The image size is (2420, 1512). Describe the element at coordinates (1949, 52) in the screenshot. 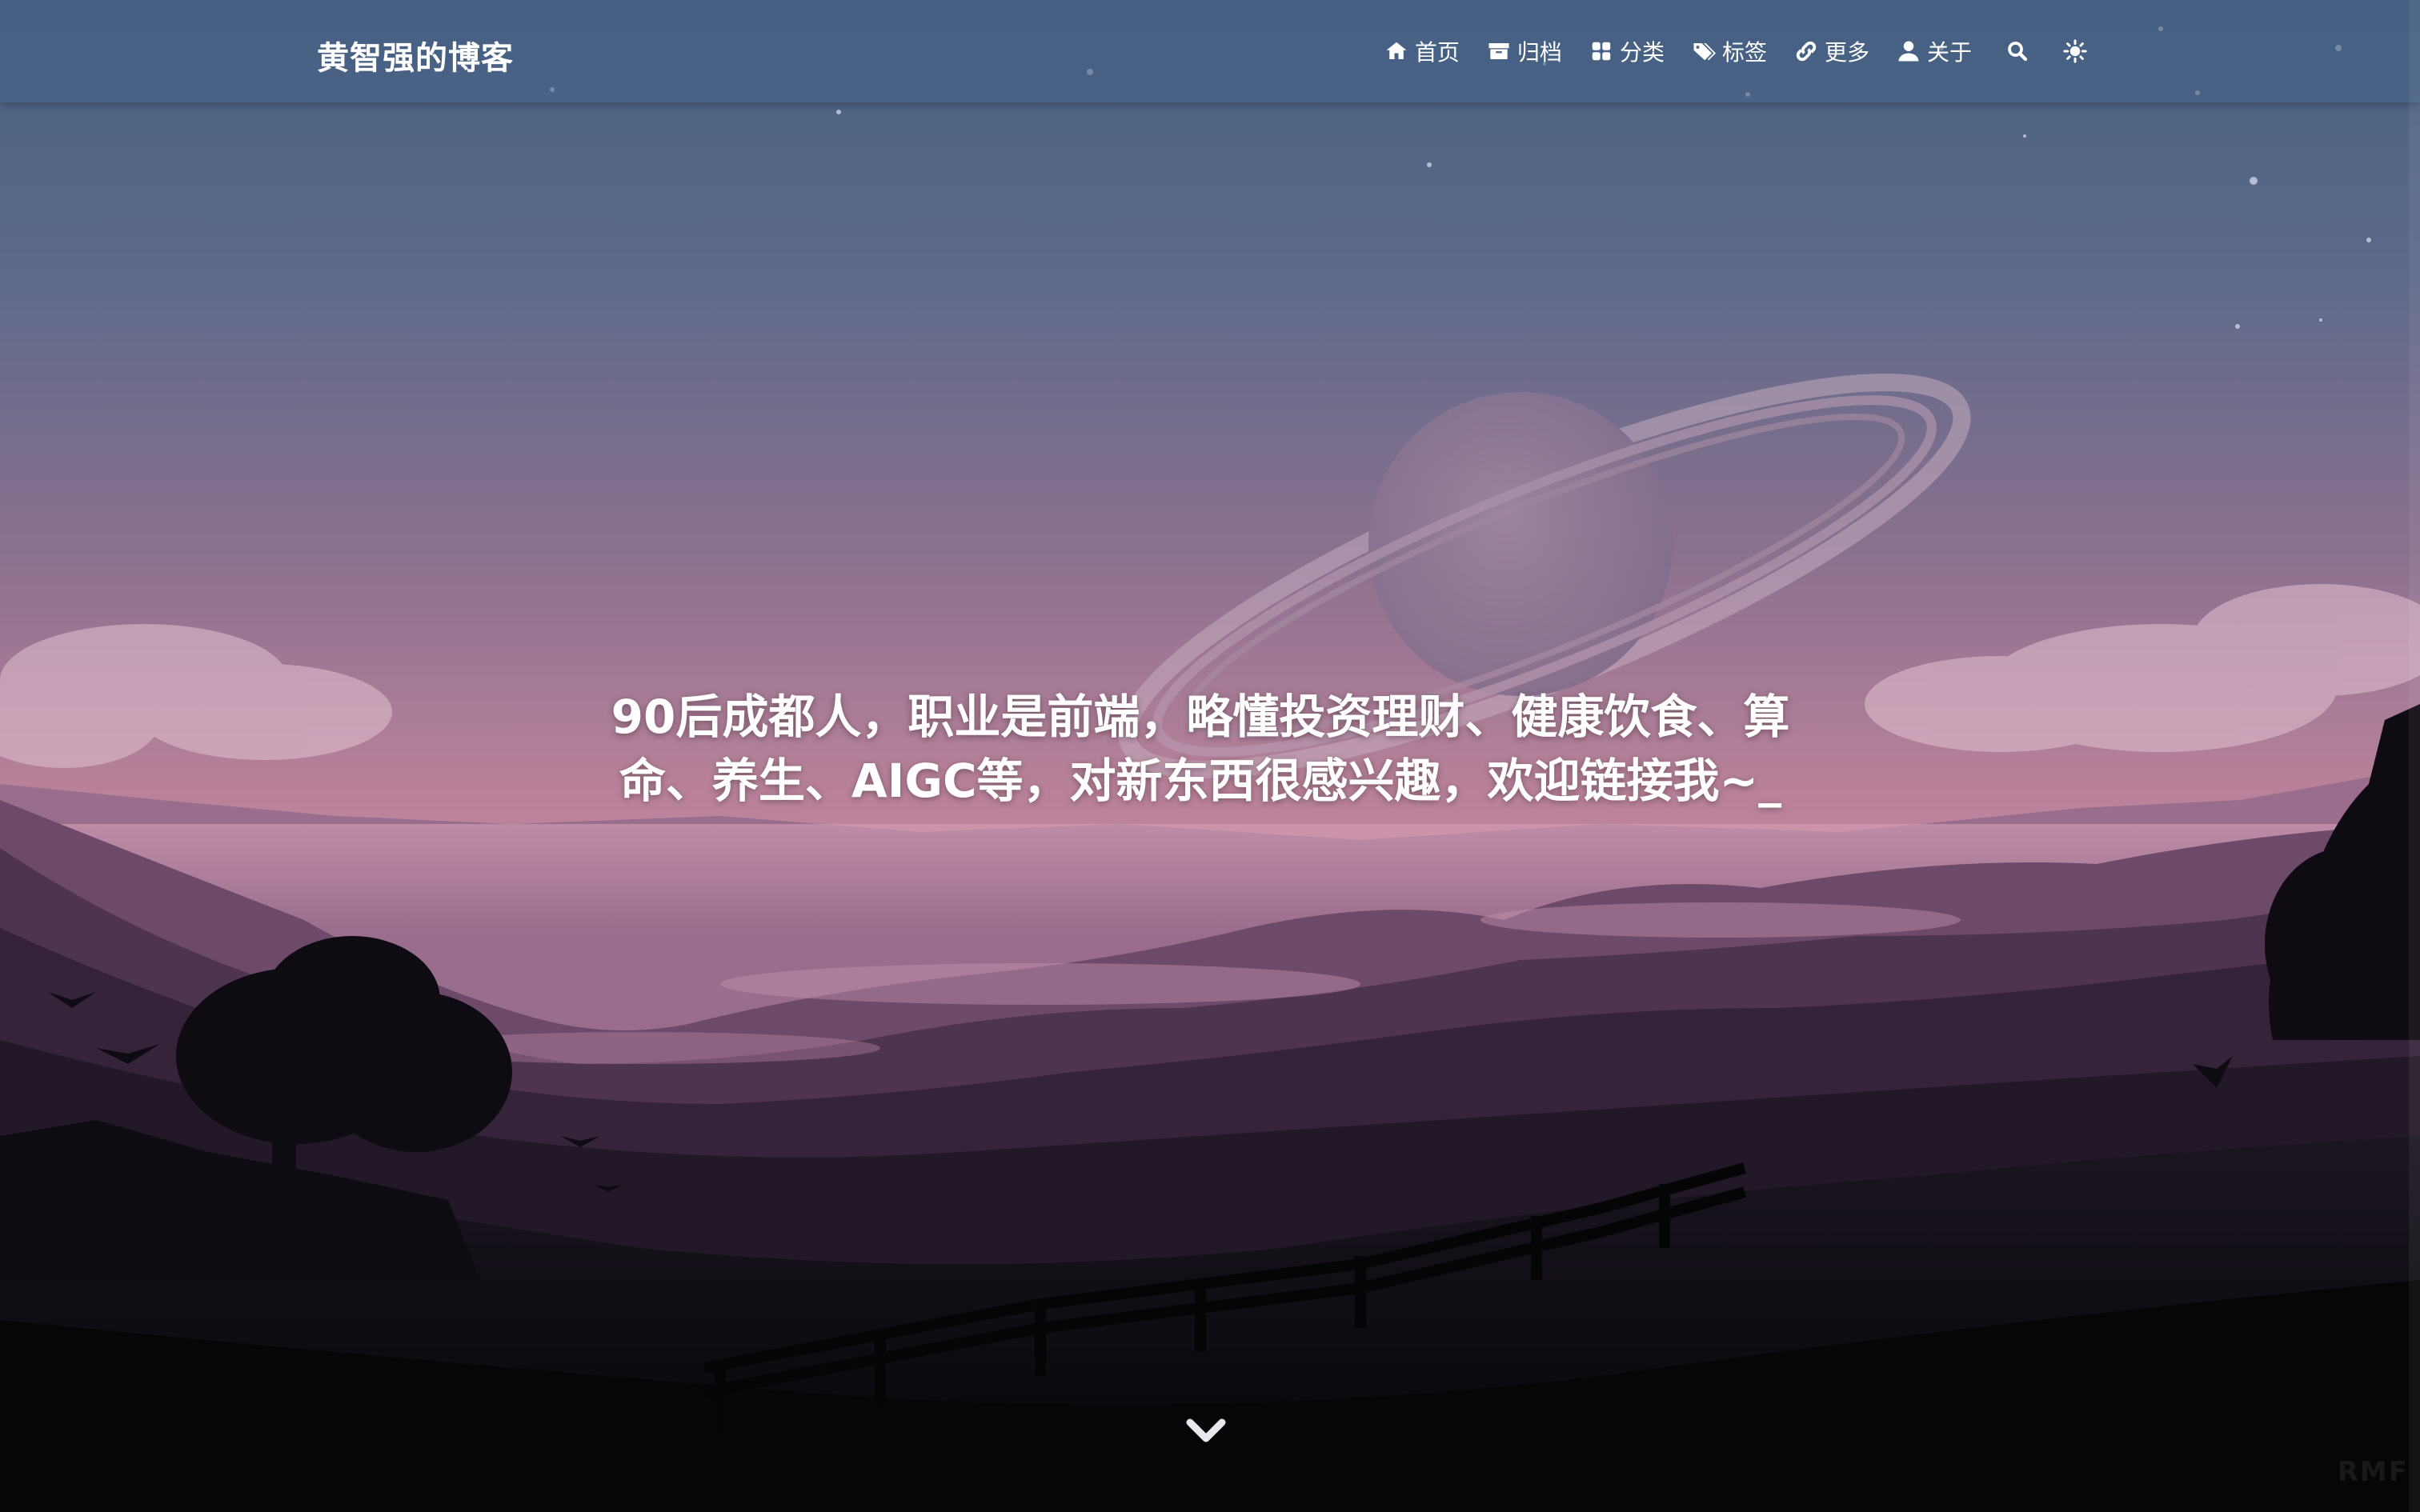

I see `nav-item-label: 关于` at that location.